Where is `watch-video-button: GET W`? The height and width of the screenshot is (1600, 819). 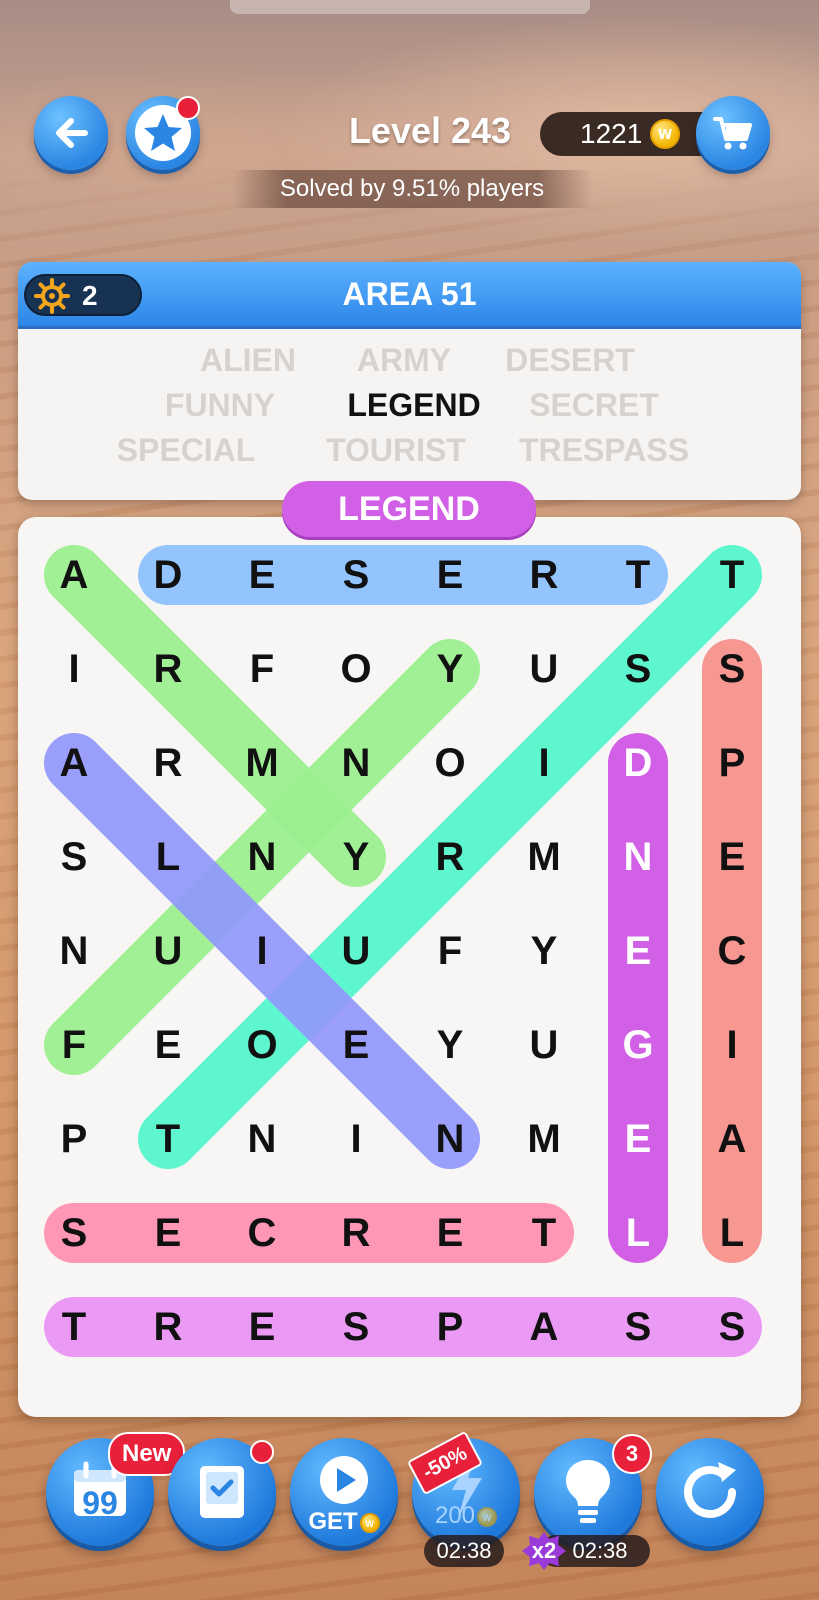
watch-video-button: GET W is located at coordinates (344, 1492).